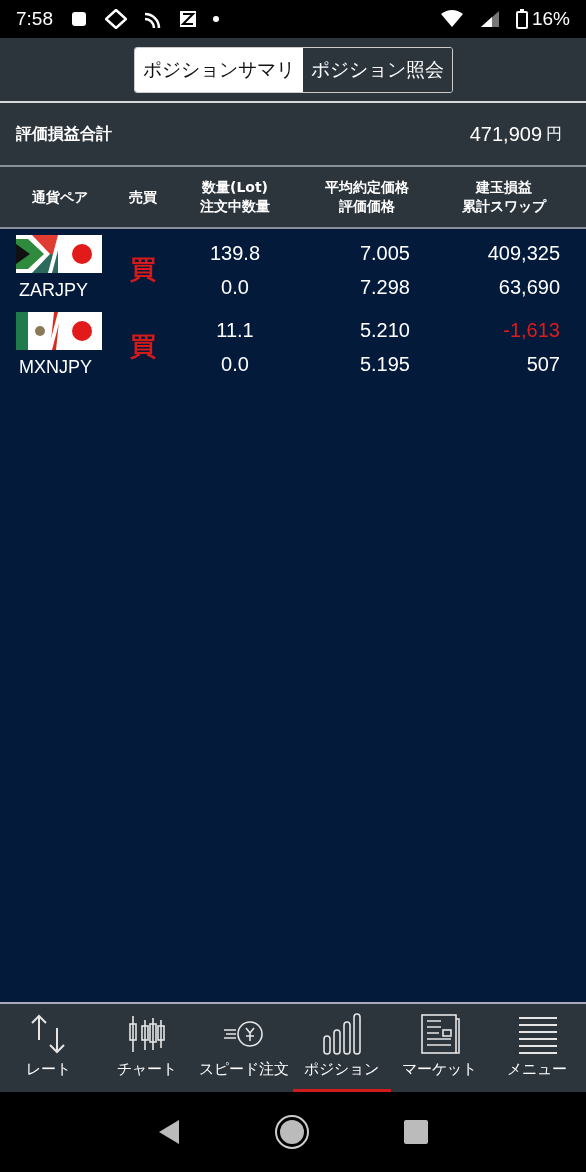 The width and height of the screenshot is (586, 1172). Describe the element at coordinates (543, 364) in the screenshot. I see `cumulative-swap: 507` at that location.